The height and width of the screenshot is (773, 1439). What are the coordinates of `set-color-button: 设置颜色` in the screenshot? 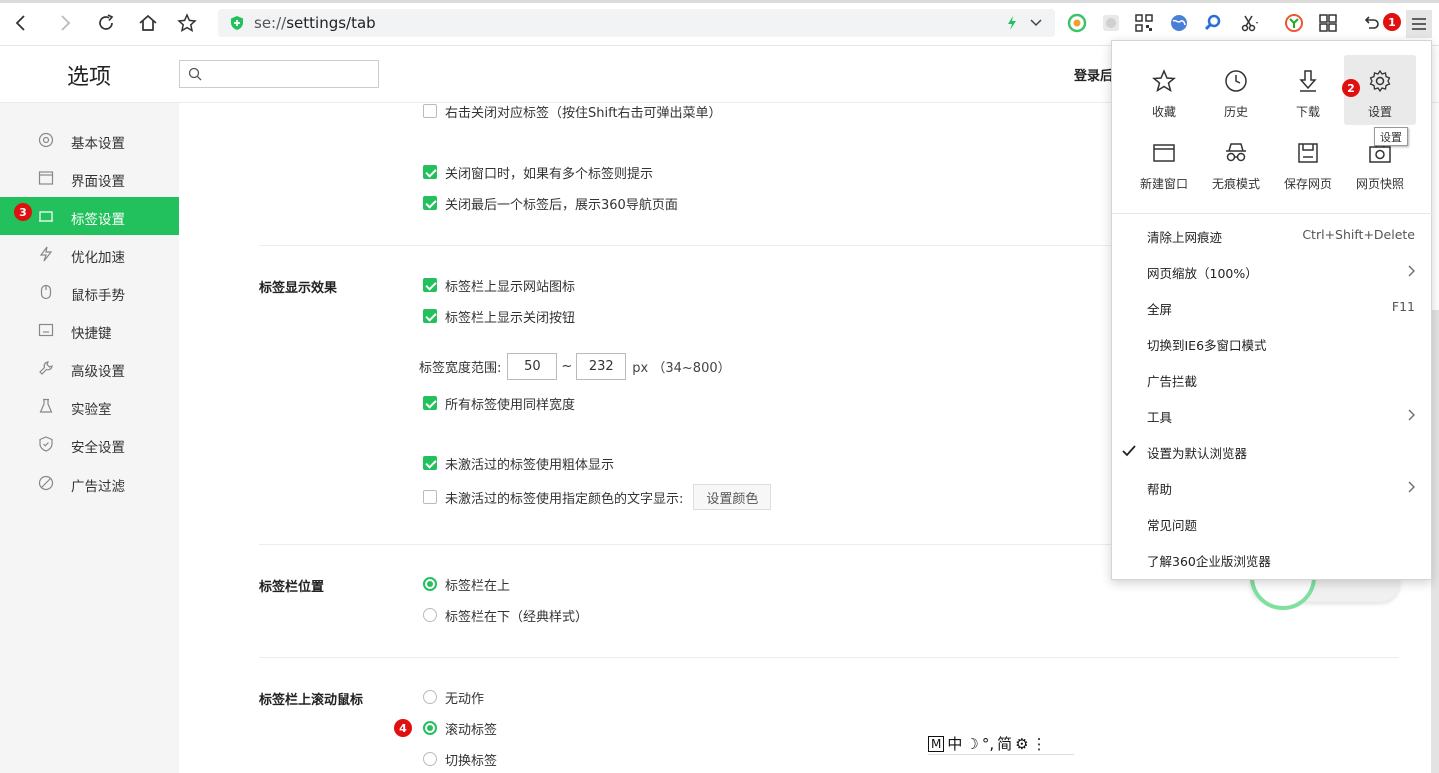 It's located at (732, 497).